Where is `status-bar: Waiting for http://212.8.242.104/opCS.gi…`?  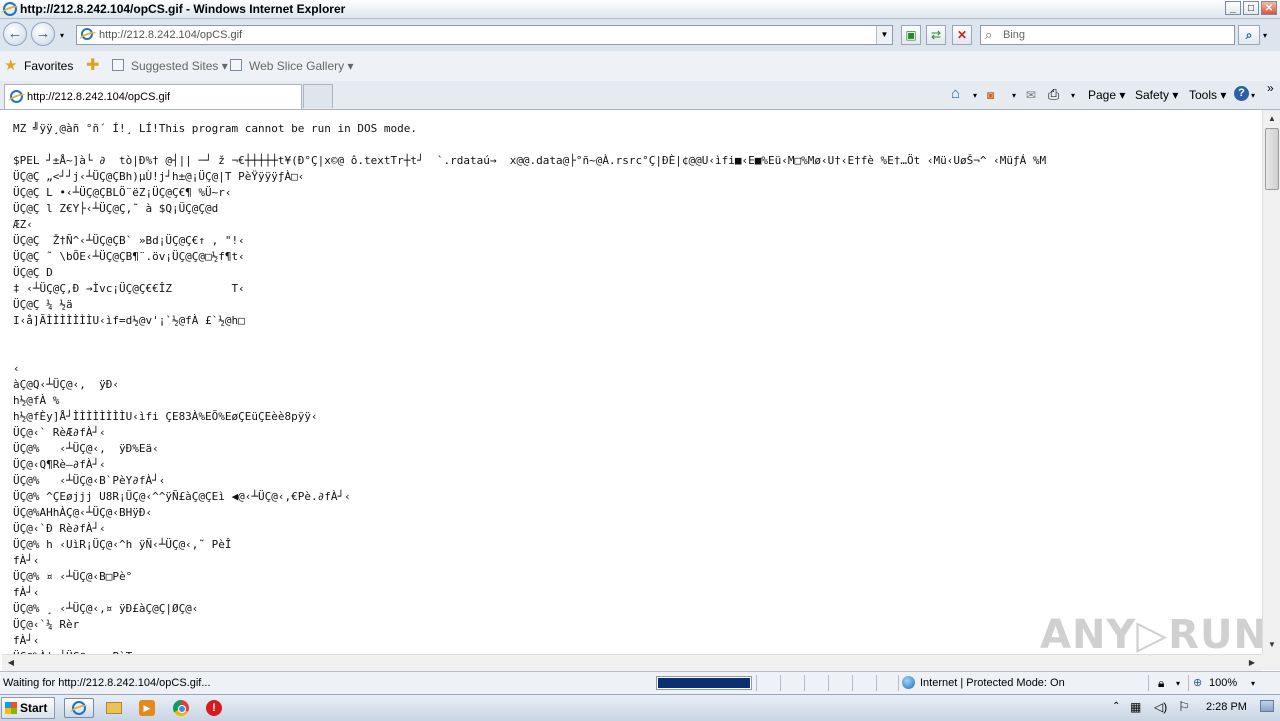
status-bar: Waiting for http://212.8.242.104/opCS.gi… is located at coordinates (640, 682).